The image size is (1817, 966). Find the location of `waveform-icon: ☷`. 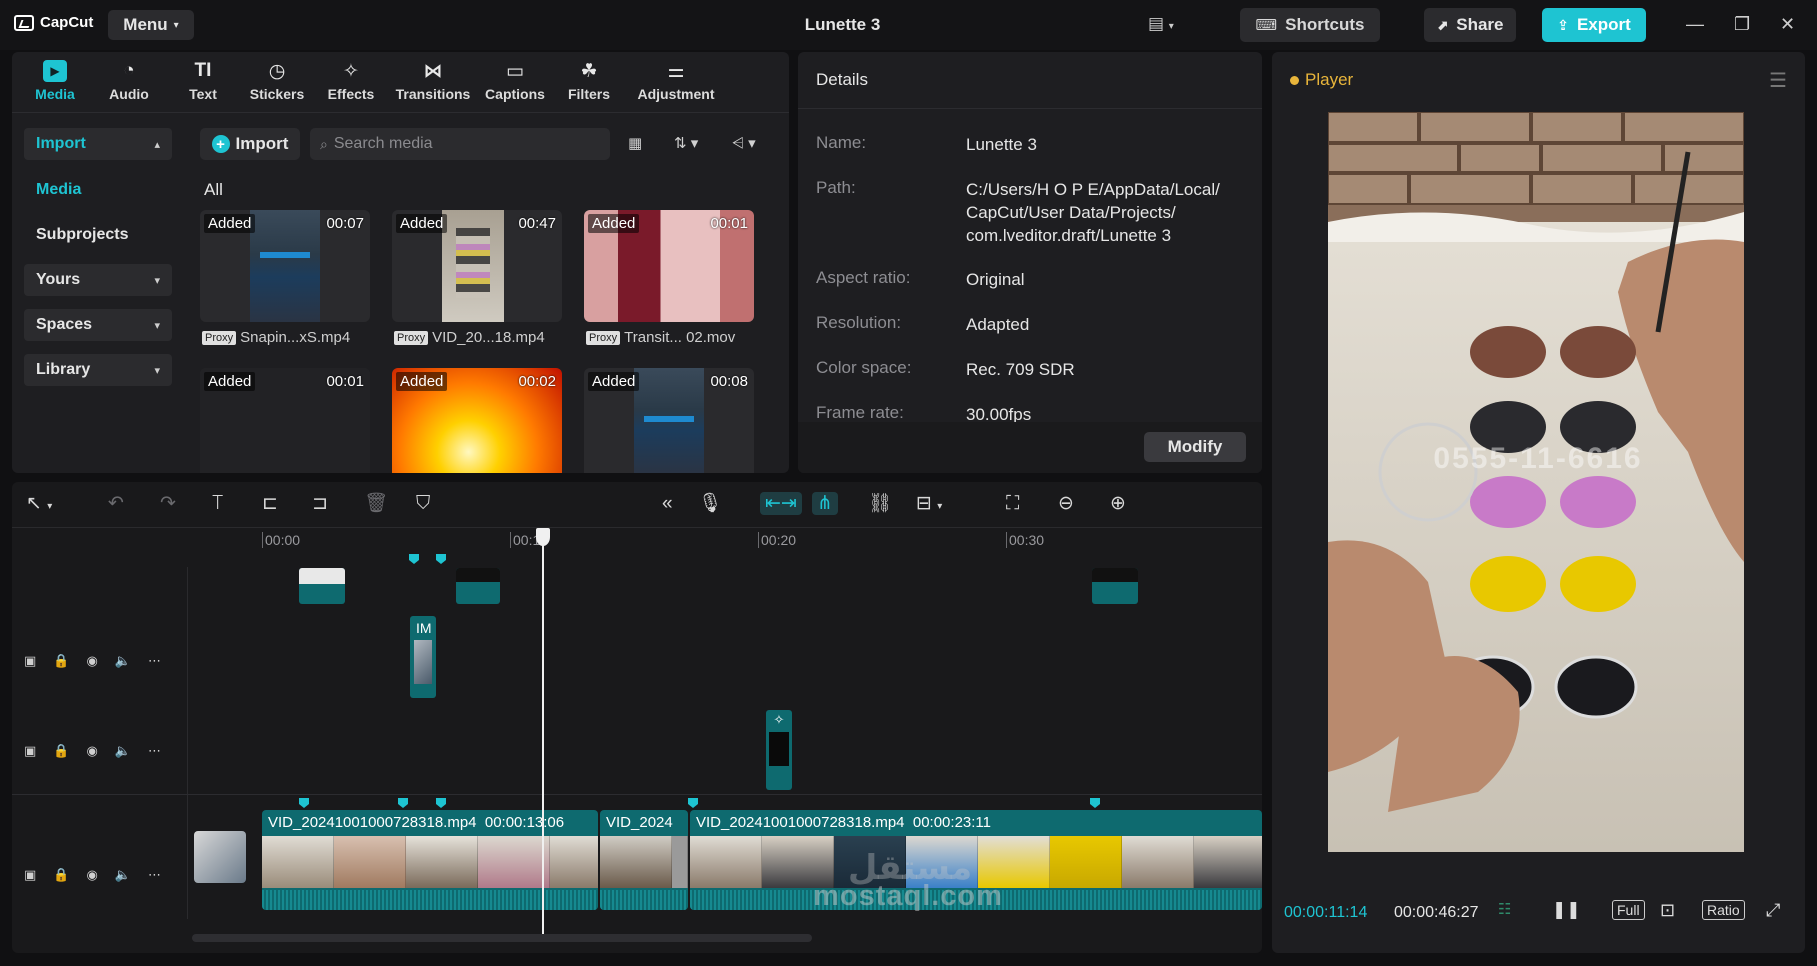

waveform-icon: ☷ is located at coordinates (1504, 909).